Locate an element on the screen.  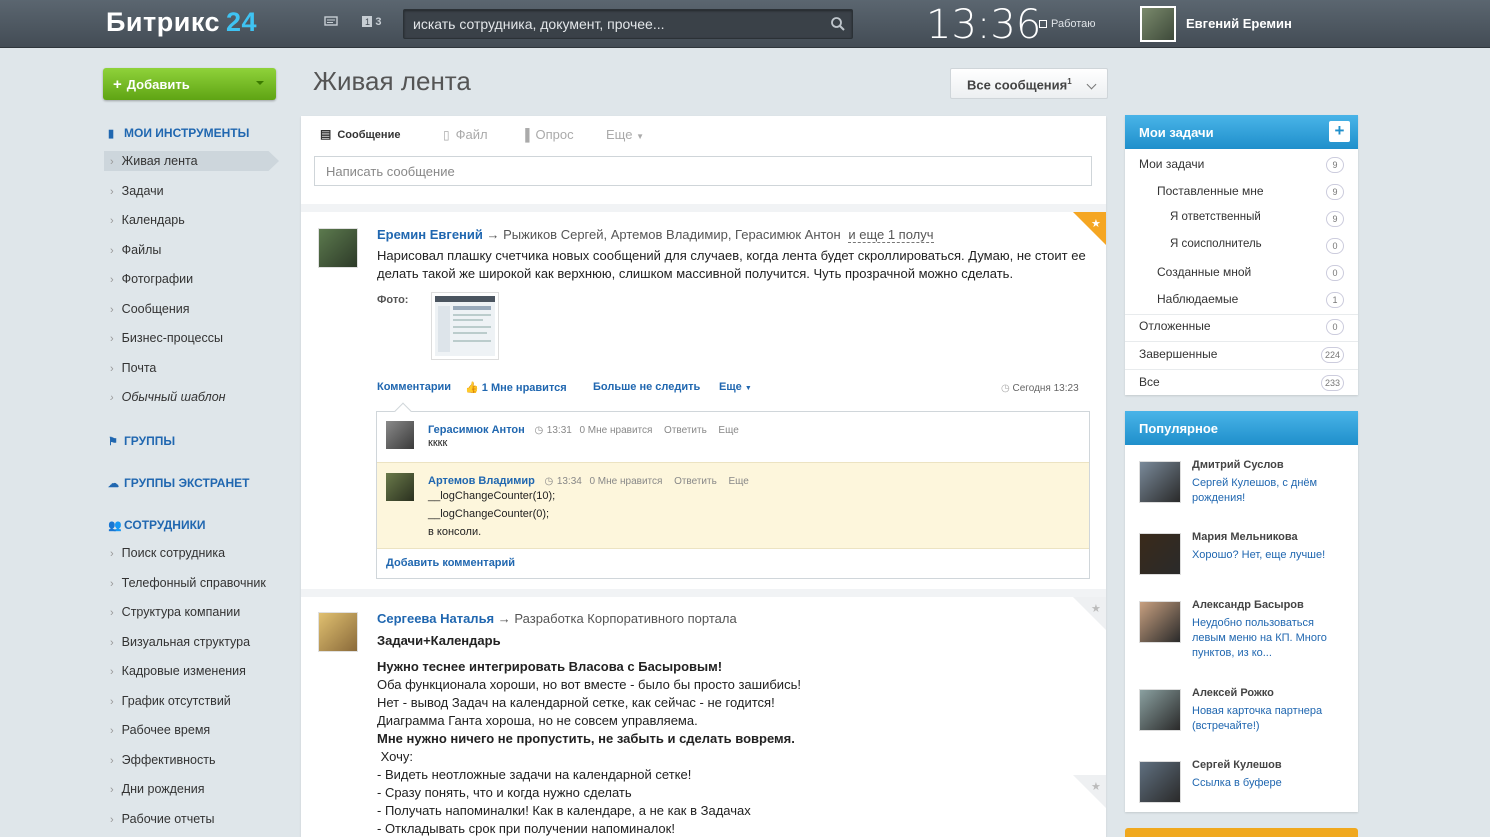
tab-label: Опрос is located at coordinates (554, 134).